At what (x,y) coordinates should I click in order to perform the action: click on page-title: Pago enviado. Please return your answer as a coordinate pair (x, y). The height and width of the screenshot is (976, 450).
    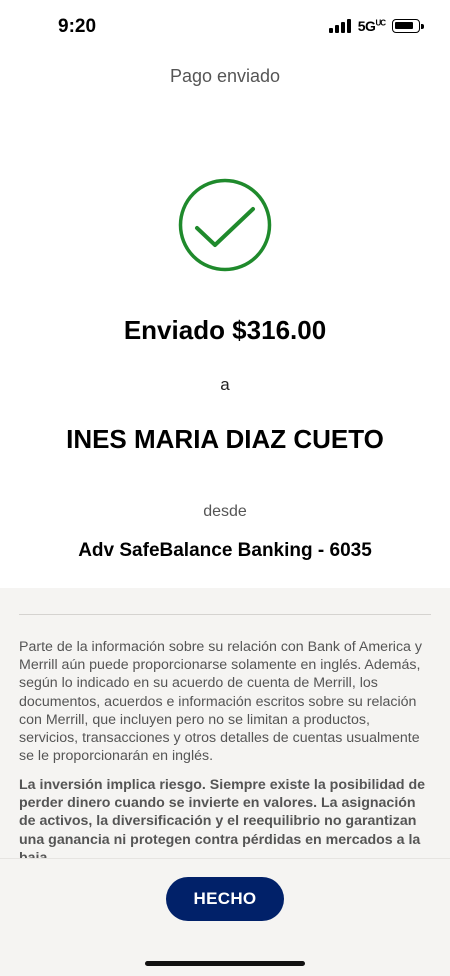
    Looking at the image, I should click on (225, 76).